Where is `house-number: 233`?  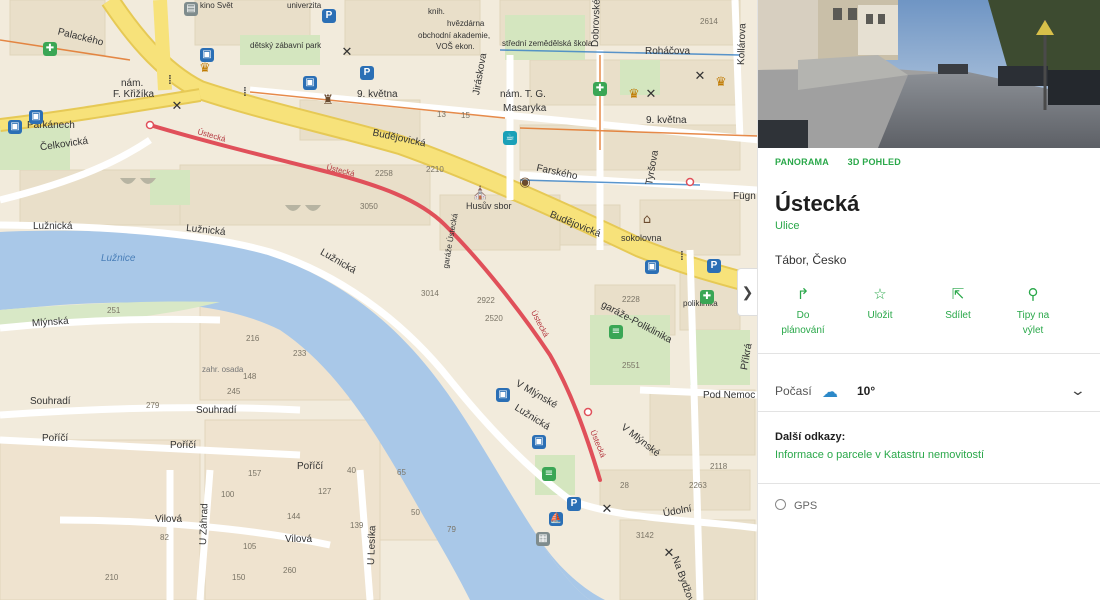 house-number: 233 is located at coordinates (300, 353).